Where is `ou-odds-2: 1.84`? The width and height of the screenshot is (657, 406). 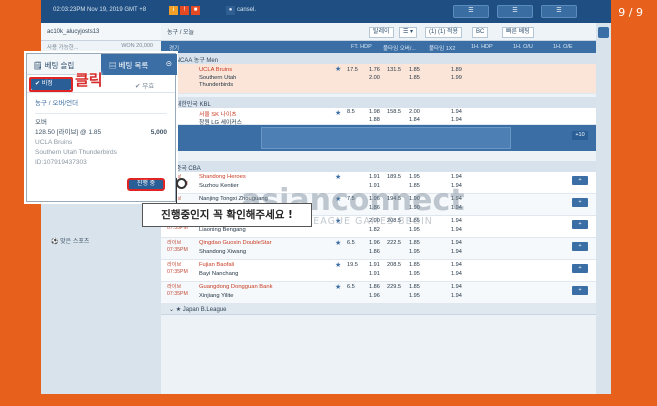
ou-odds-2: 1.84 is located at coordinates (414, 120).